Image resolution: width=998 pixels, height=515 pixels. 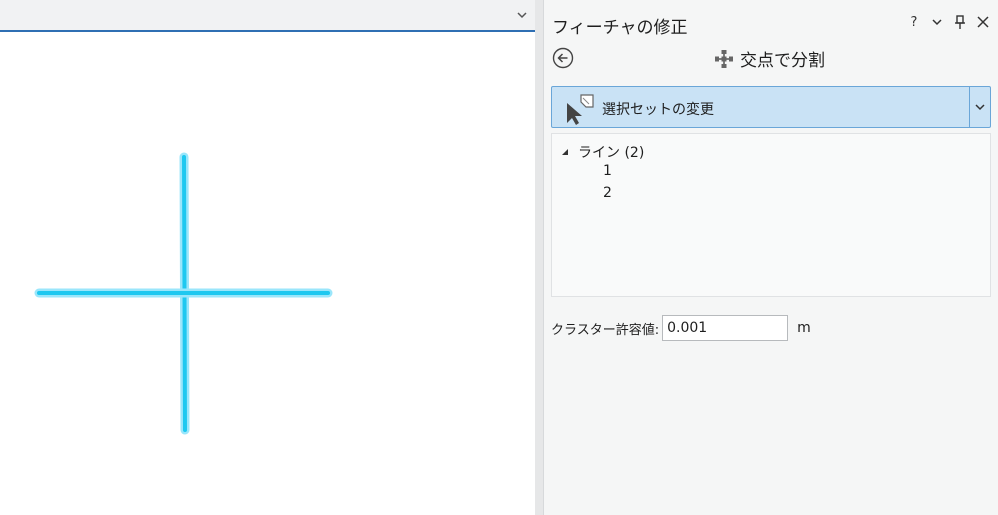 What do you see at coordinates (969, 107) in the screenshot?
I see `dropdown-divider` at bounding box center [969, 107].